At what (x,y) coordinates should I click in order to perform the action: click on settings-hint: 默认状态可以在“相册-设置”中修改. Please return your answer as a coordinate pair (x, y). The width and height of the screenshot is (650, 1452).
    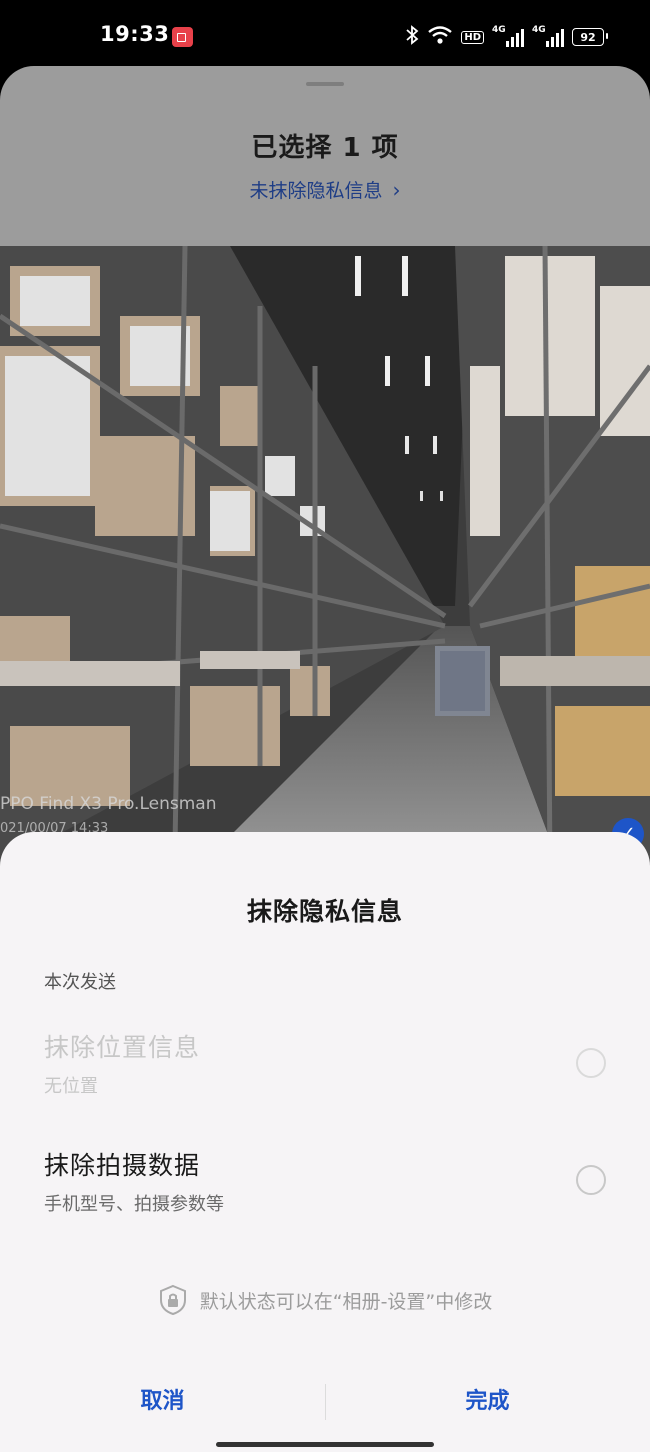
    Looking at the image, I should click on (325, 1302).